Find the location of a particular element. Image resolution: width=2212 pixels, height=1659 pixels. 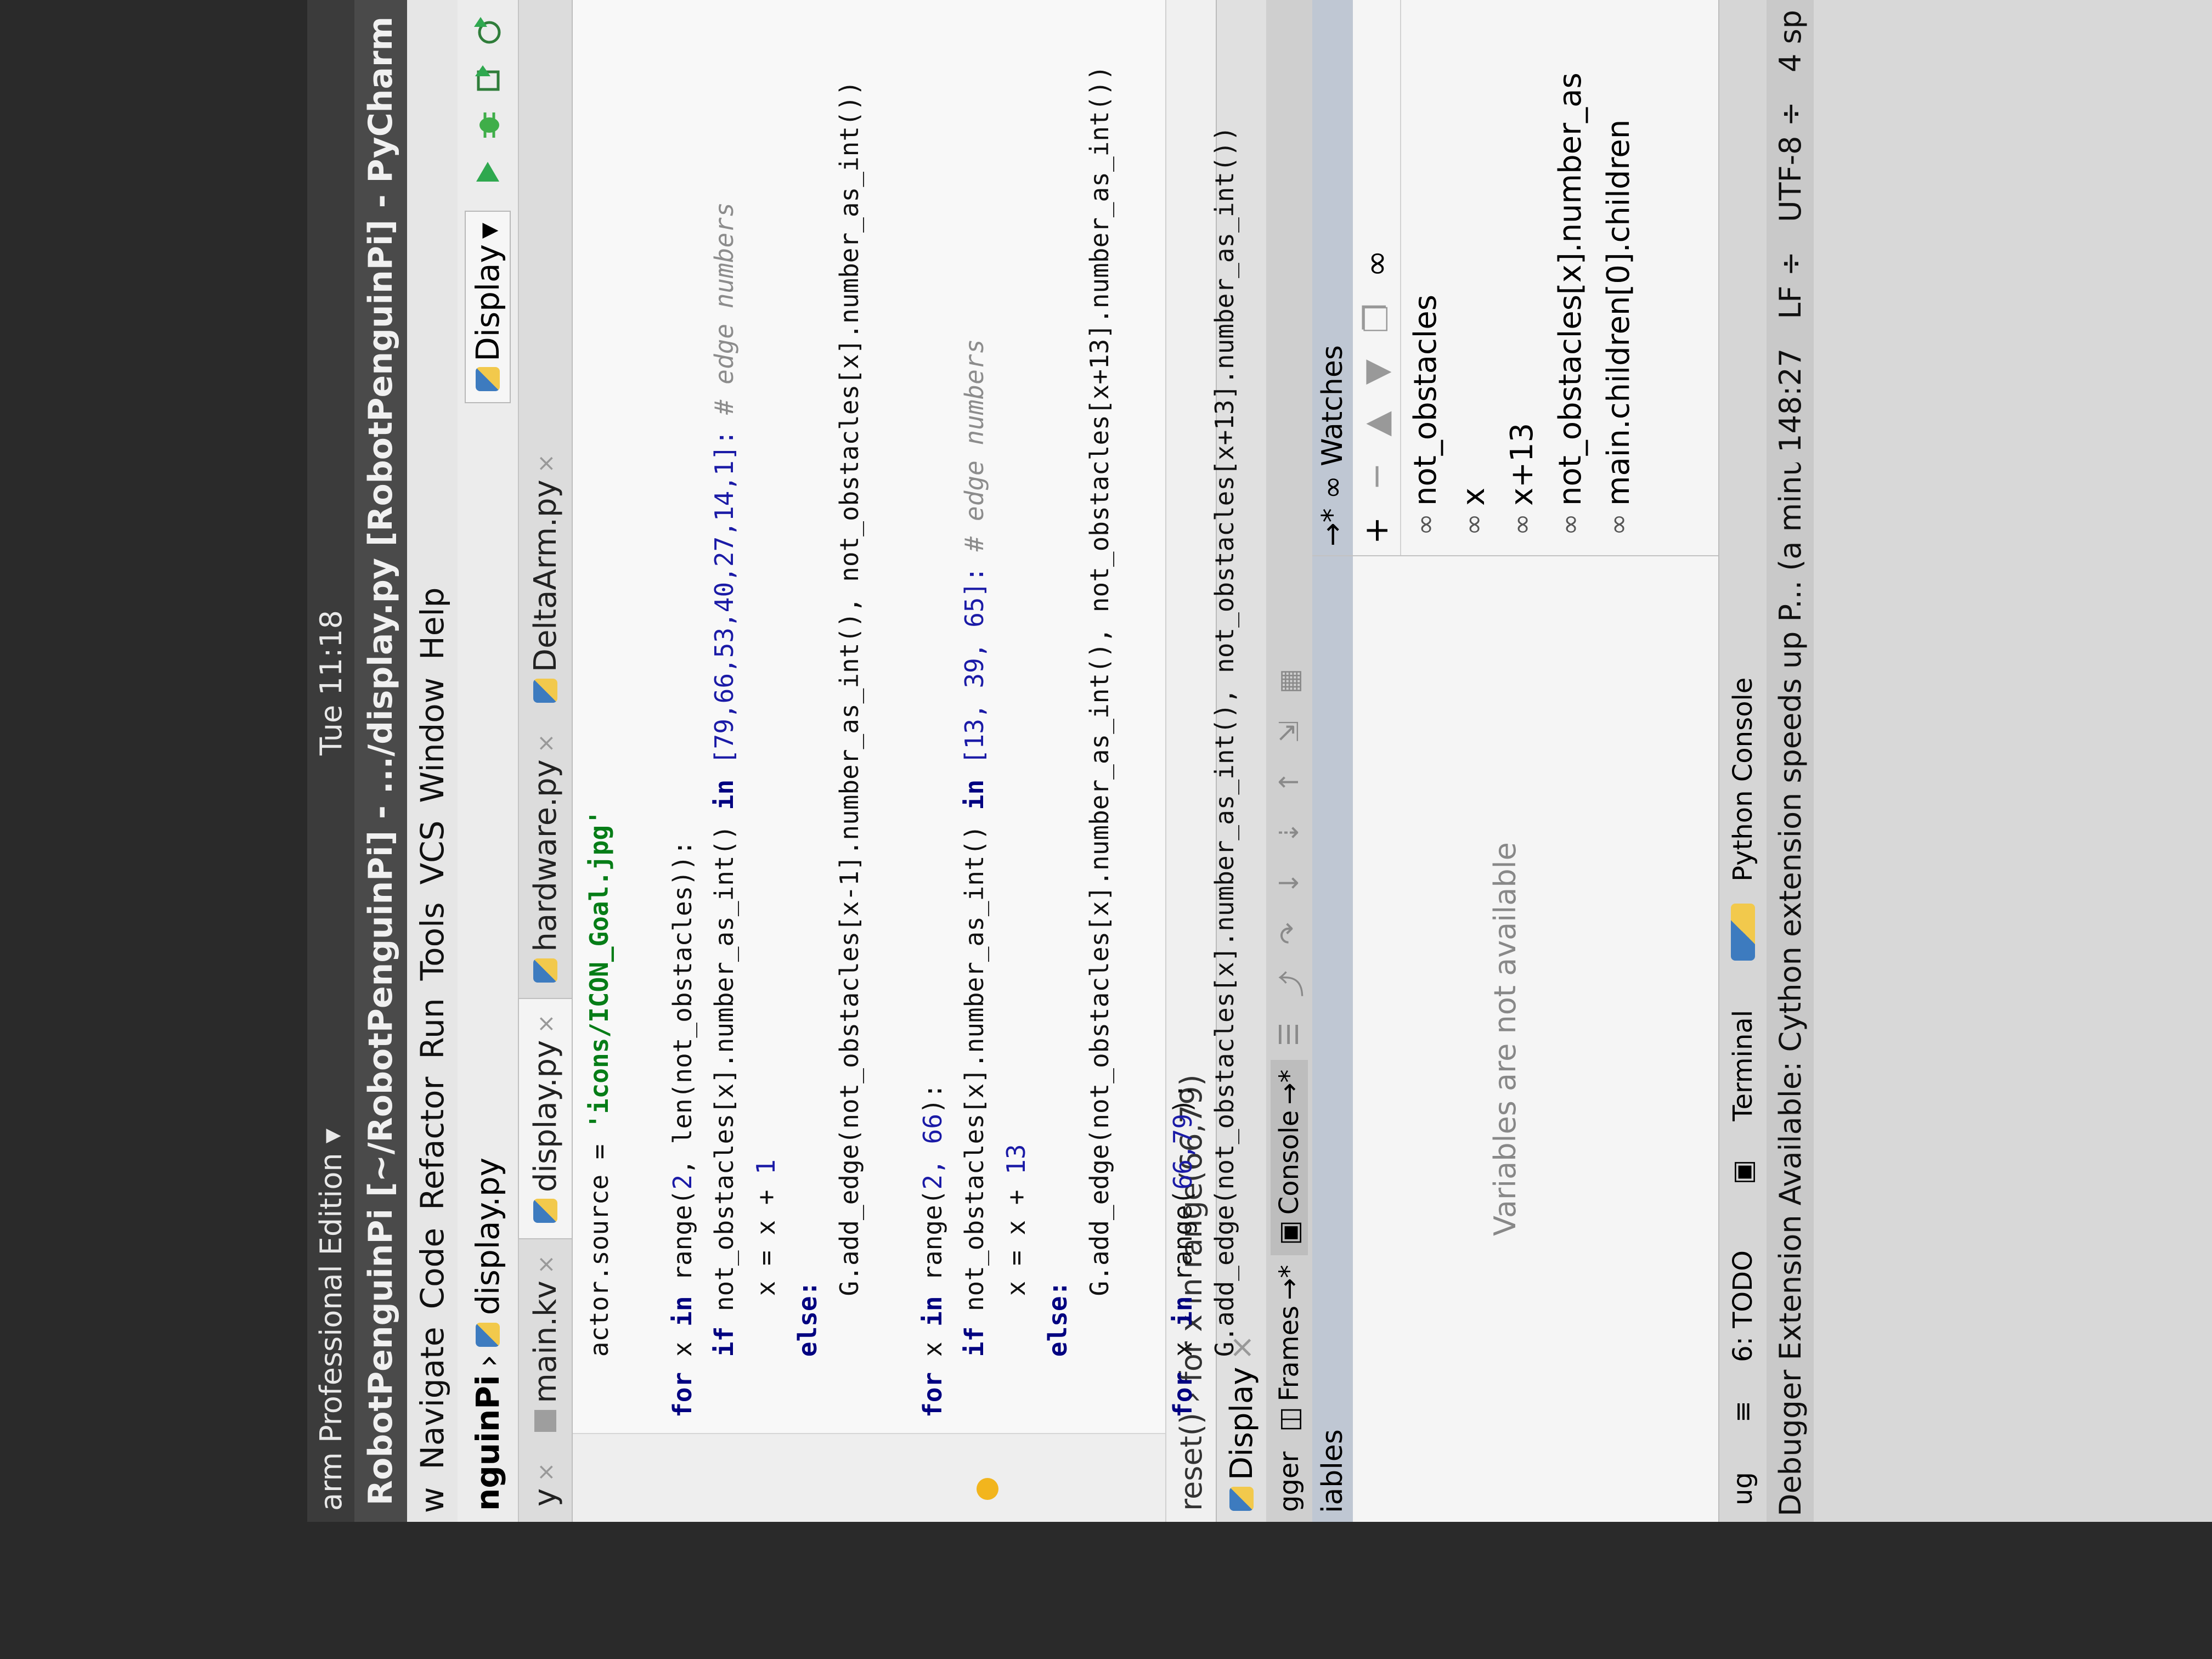

watch-item: ∞ x is located at coordinates (1473, 277).